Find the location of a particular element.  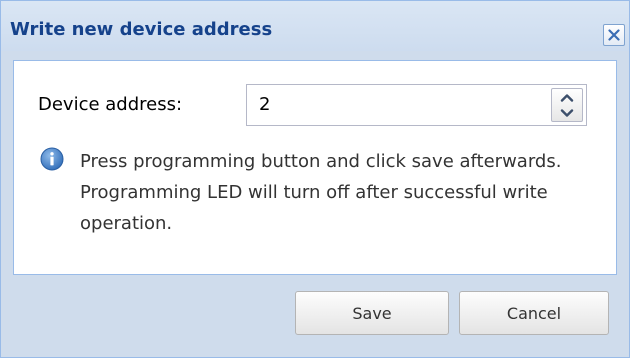

spinner-down-button is located at coordinates (567, 113).